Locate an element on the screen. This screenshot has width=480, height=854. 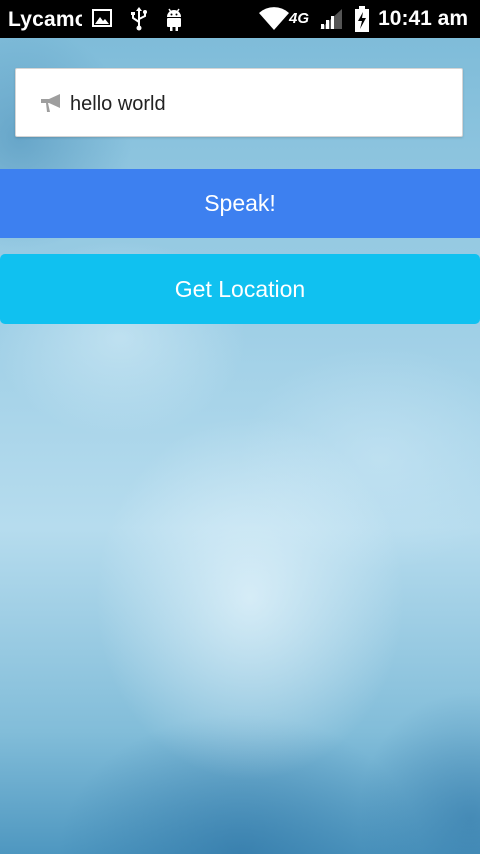
get-location-button: Get Location is located at coordinates (240, 289).